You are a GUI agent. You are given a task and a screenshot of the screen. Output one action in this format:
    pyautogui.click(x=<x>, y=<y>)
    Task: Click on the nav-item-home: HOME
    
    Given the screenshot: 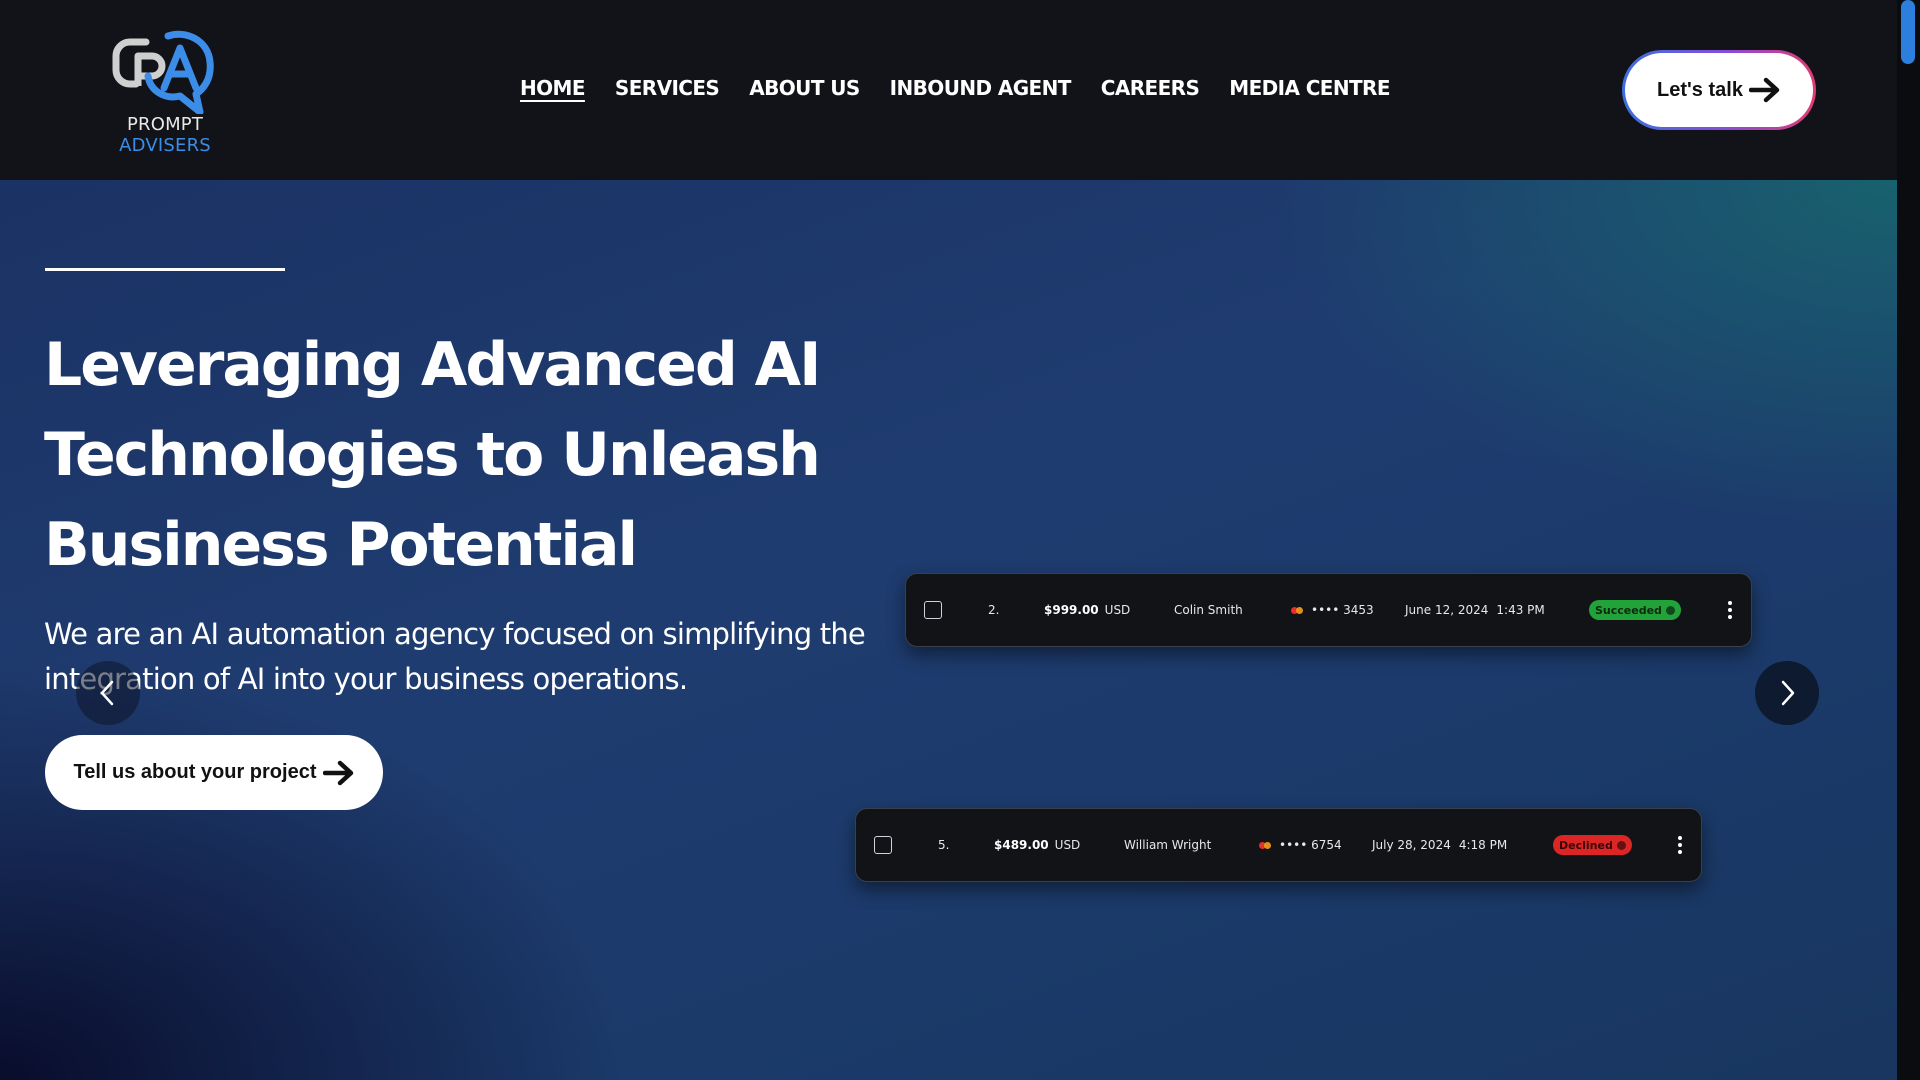 What is the action you would take?
    pyautogui.click(x=553, y=88)
    